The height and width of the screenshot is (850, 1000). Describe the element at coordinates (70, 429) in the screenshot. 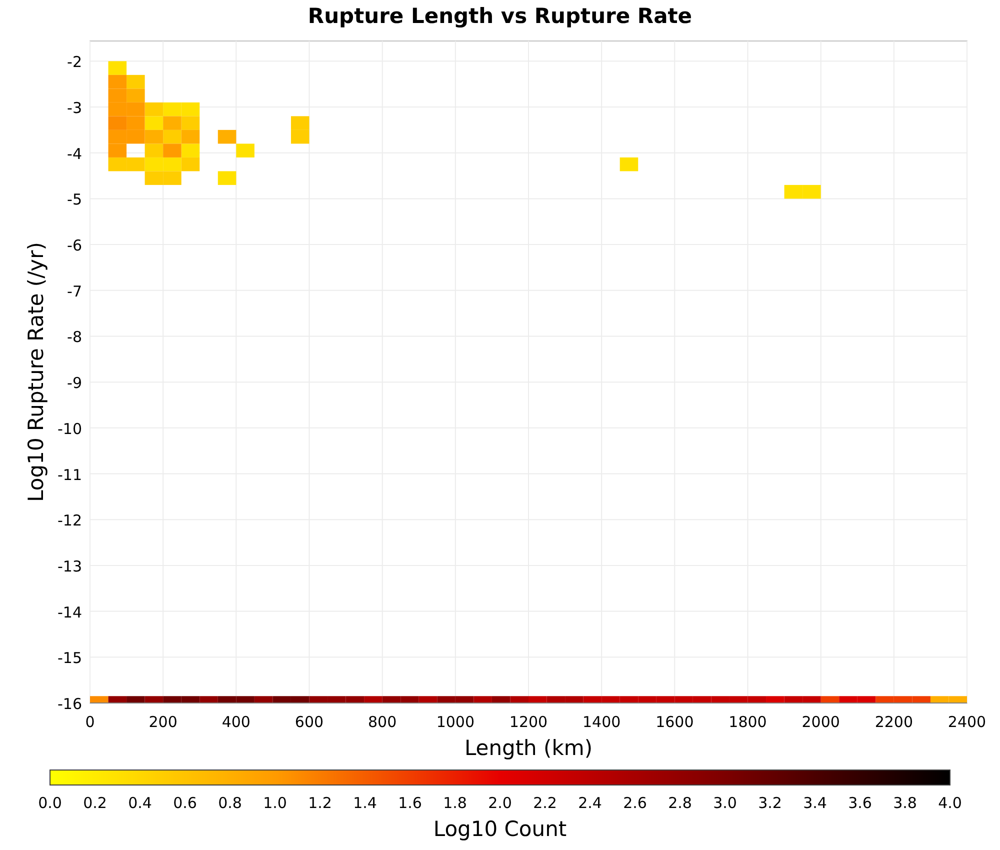

I see `y-tick-label: -10` at that location.